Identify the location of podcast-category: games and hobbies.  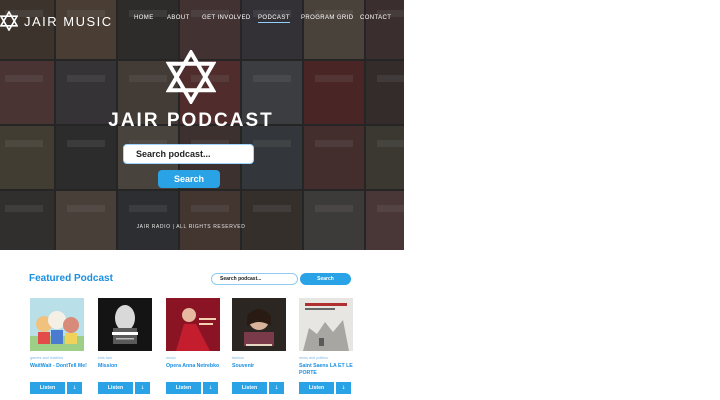
(47, 358).